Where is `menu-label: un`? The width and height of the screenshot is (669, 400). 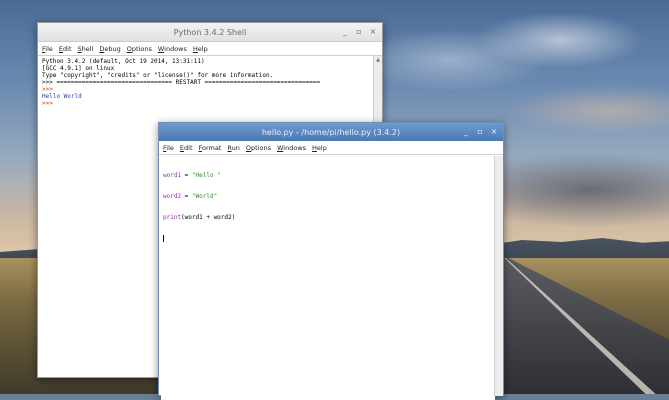
menu-label: un is located at coordinates (235, 147).